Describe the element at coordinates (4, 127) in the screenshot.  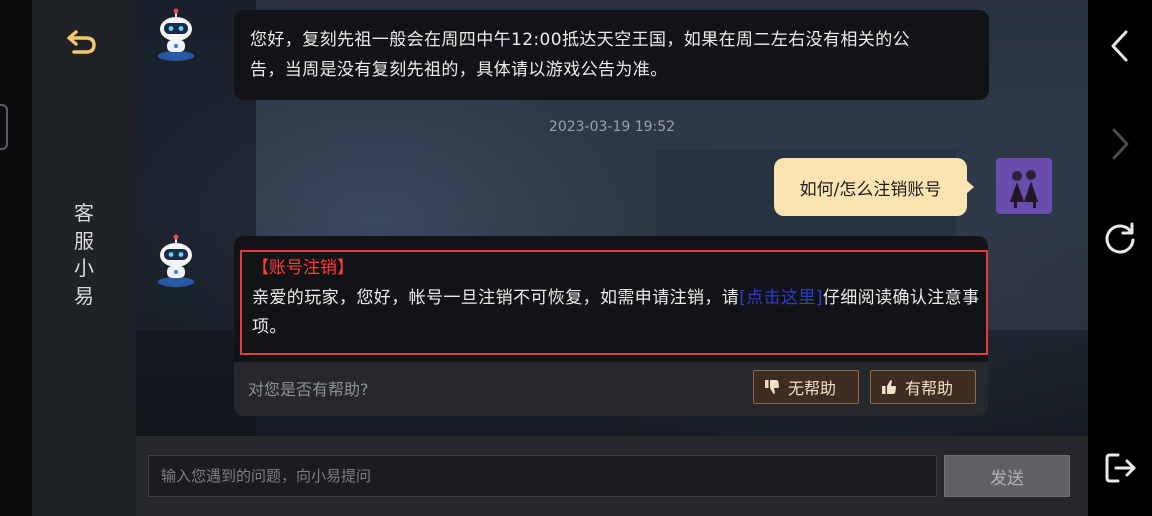
I see `edge-handle` at that location.